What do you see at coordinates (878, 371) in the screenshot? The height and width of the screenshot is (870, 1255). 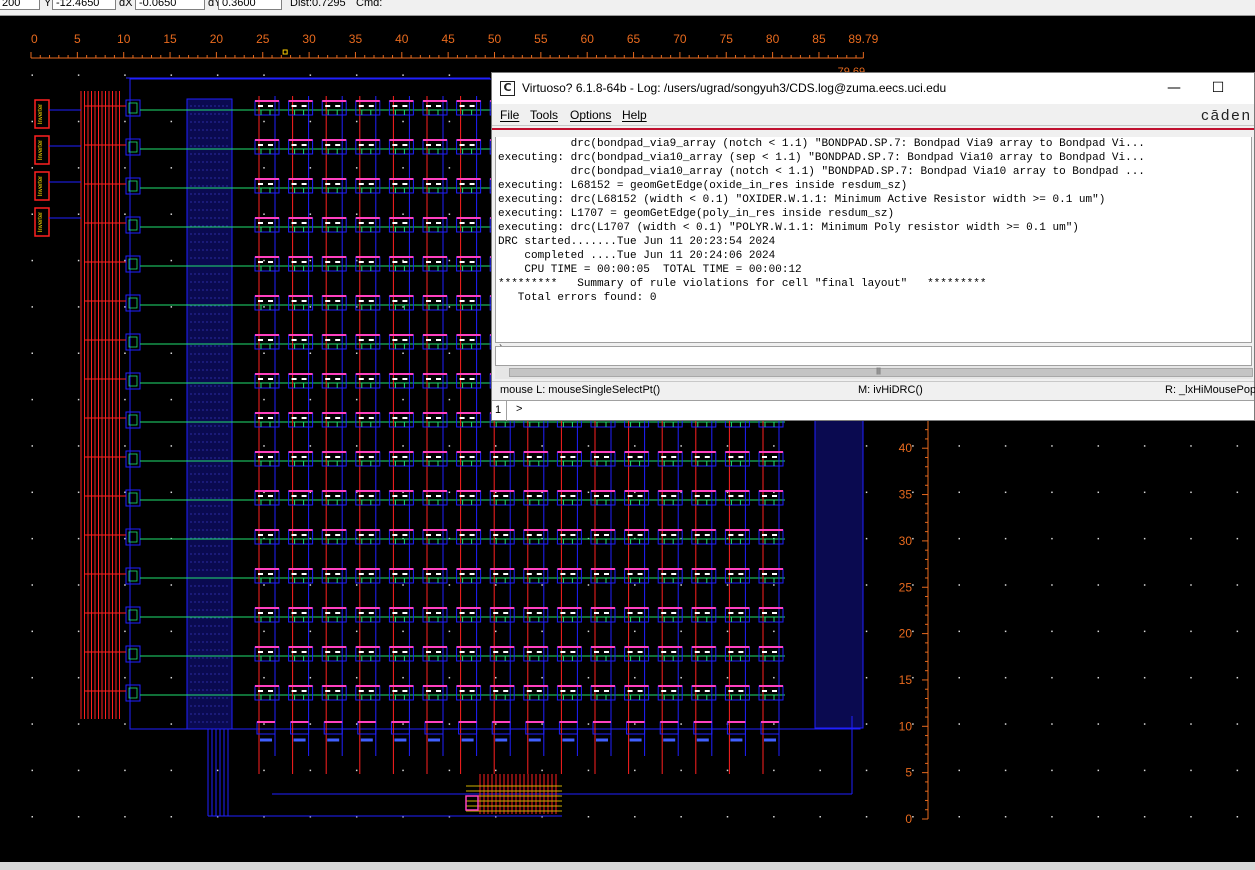 I see `scrollbar-grip: |||||` at bounding box center [878, 371].